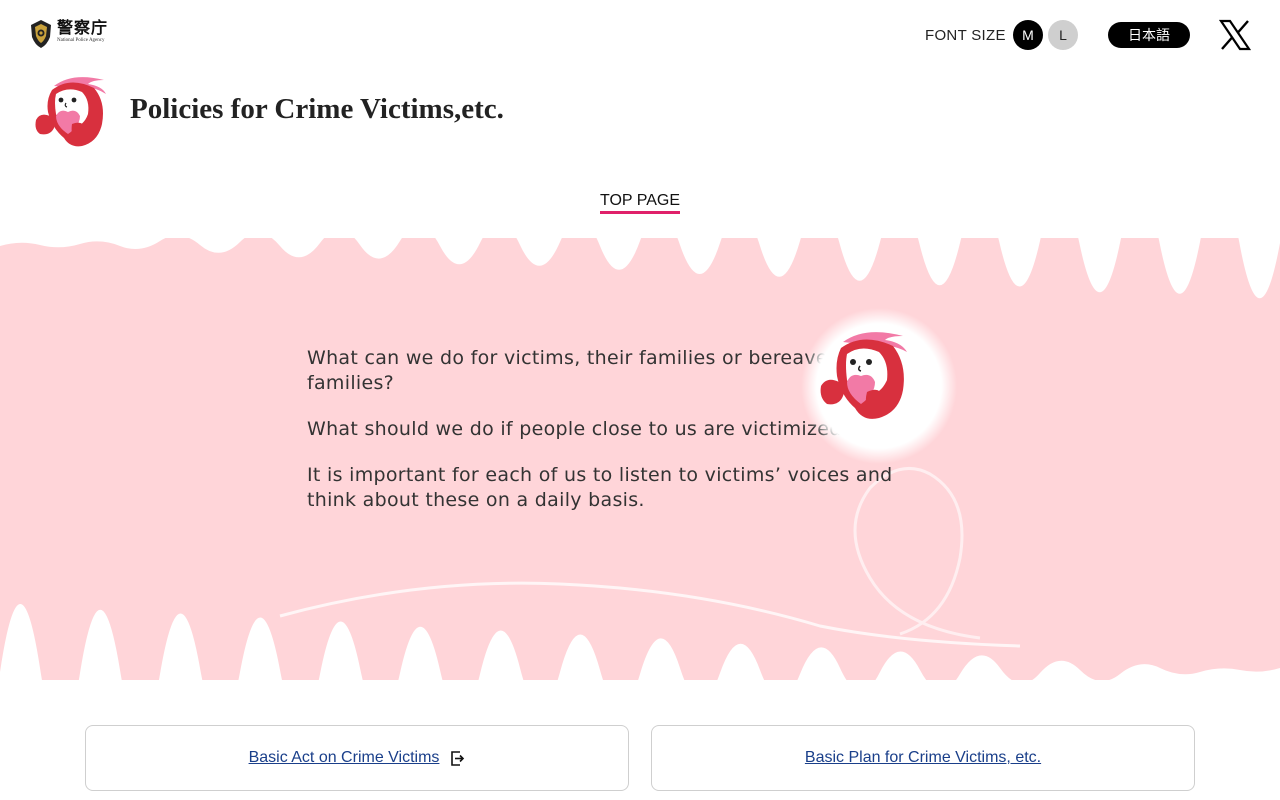 This screenshot has height=800, width=1280. What do you see at coordinates (1235, 35) in the screenshot?
I see `x-logo-icon` at bounding box center [1235, 35].